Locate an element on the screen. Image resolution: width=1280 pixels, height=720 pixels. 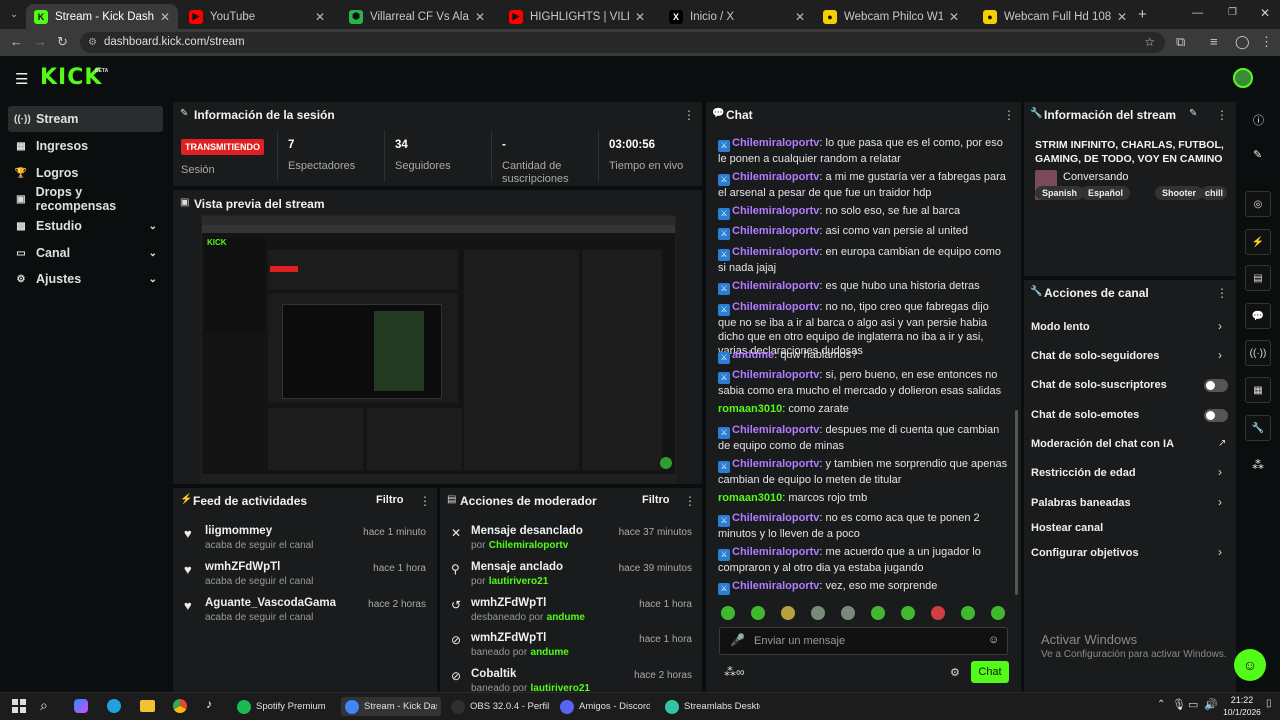
url-field: ⚙ dashboard.kick.com/stream ☆ is located at coordinates (622, 42).